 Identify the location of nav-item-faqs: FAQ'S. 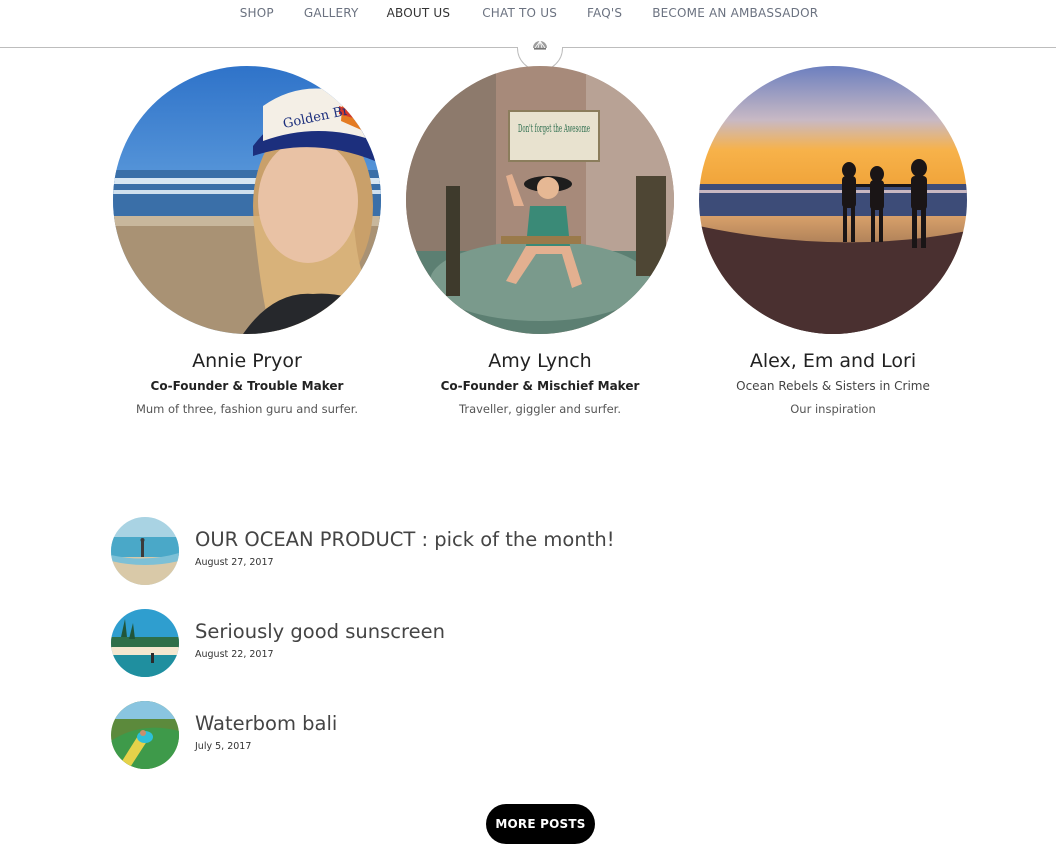
(604, 13).